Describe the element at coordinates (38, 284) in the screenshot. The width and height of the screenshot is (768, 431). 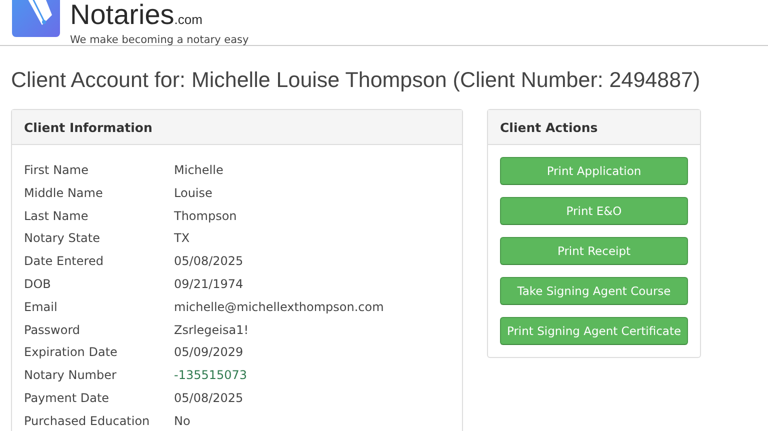
I see `field-label: DOB` at that location.